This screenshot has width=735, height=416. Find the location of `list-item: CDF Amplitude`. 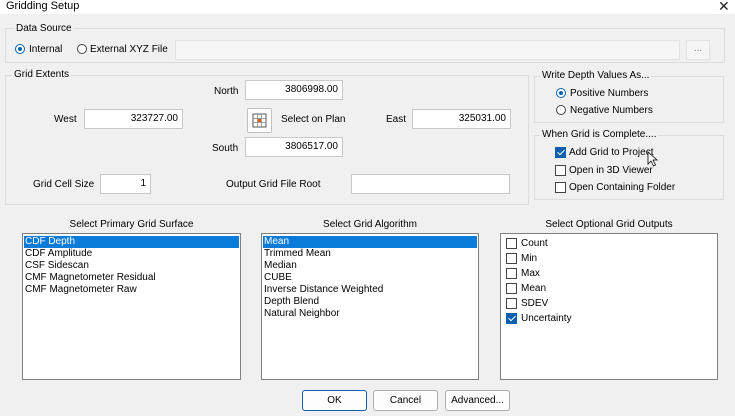

list-item: CDF Amplitude is located at coordinates (131, 254).